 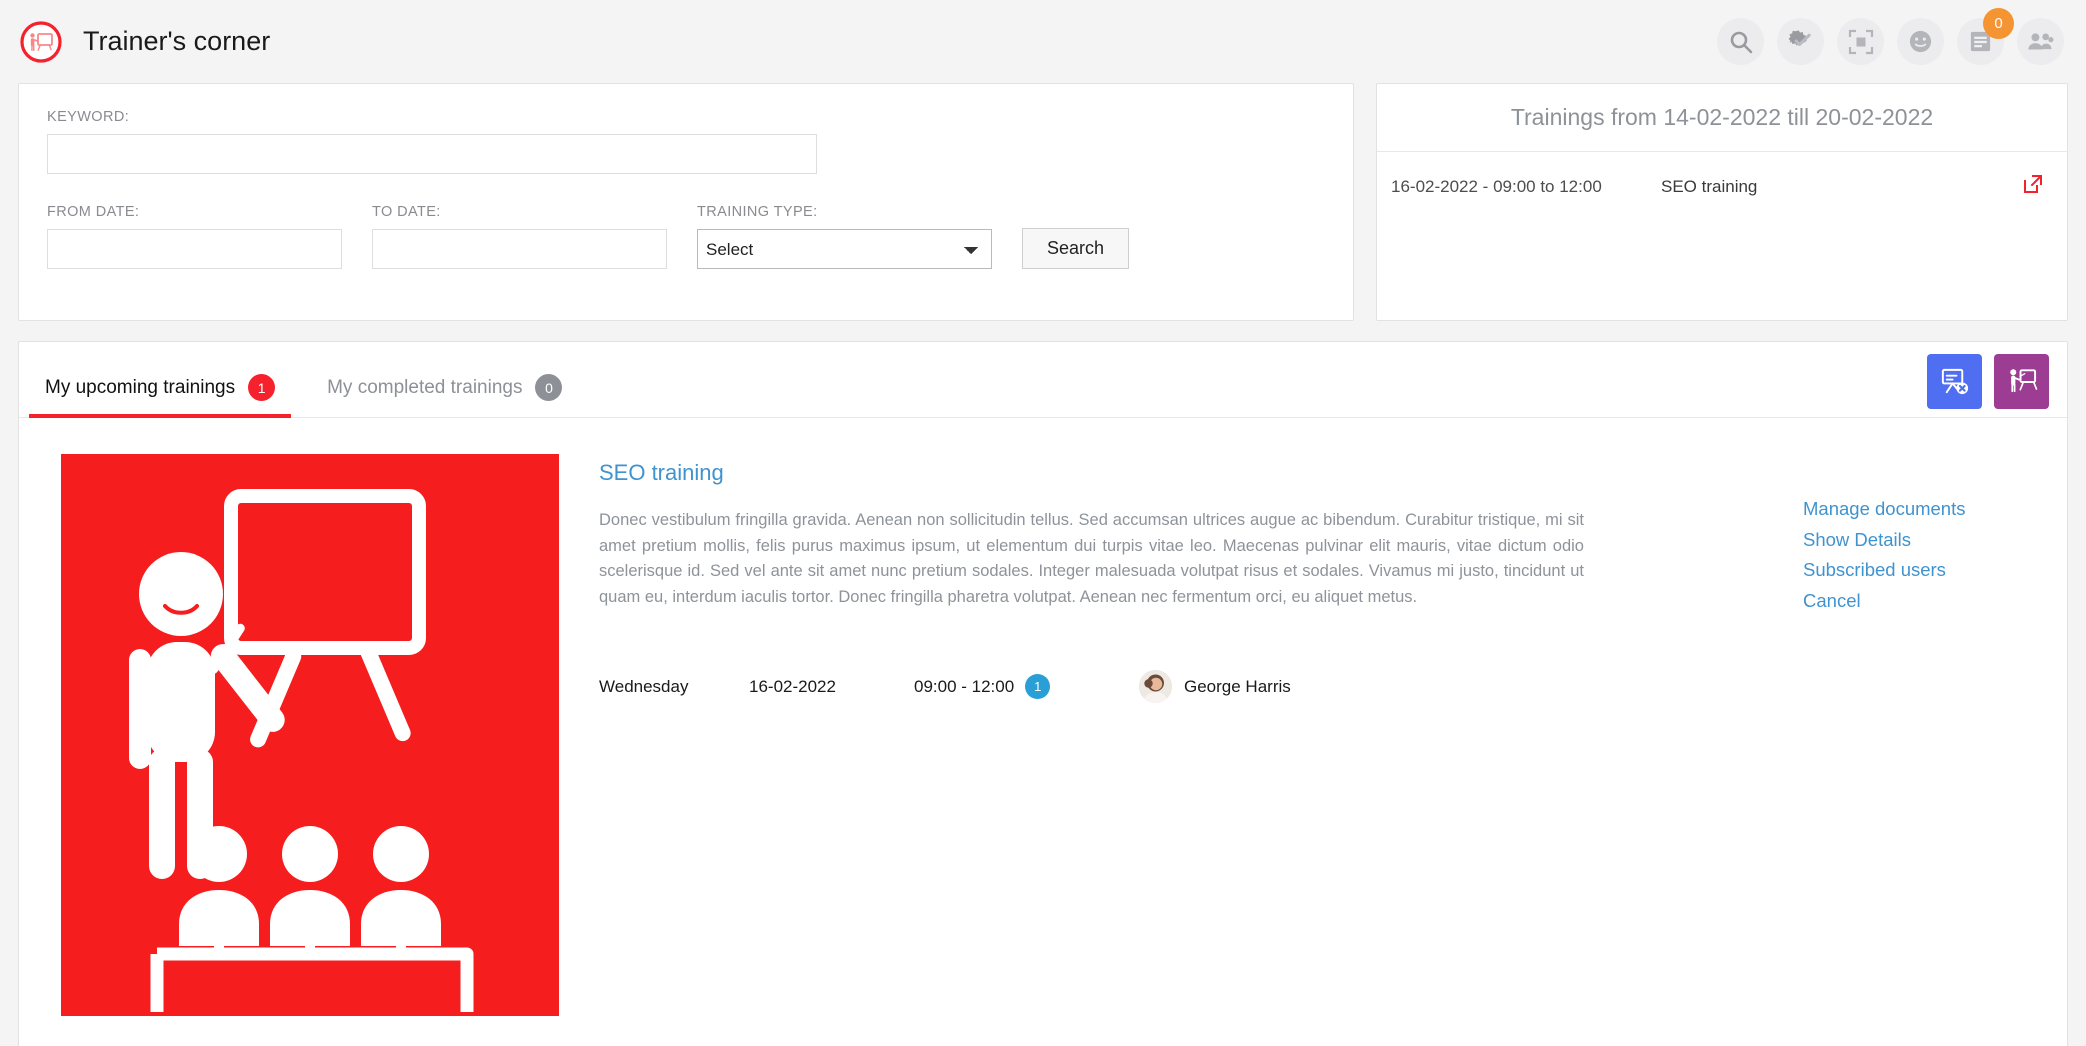 I want to click on weekly-training-name: SEO training, so click(x=1709, y=186).